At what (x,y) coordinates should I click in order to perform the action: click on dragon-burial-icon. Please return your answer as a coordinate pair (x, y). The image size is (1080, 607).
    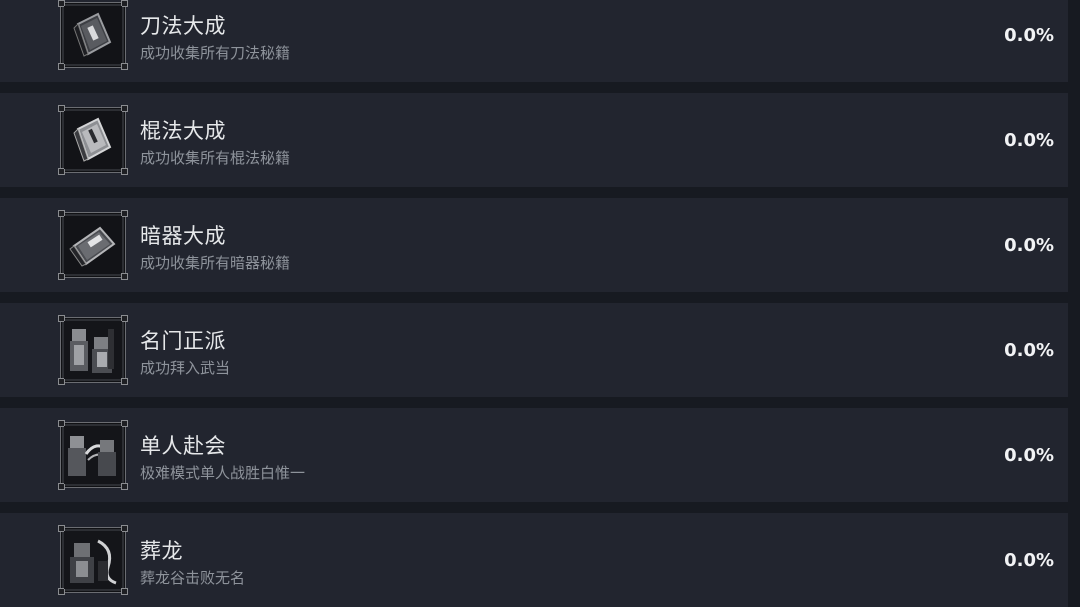
    Looking at the image, I should click on (93, 560).